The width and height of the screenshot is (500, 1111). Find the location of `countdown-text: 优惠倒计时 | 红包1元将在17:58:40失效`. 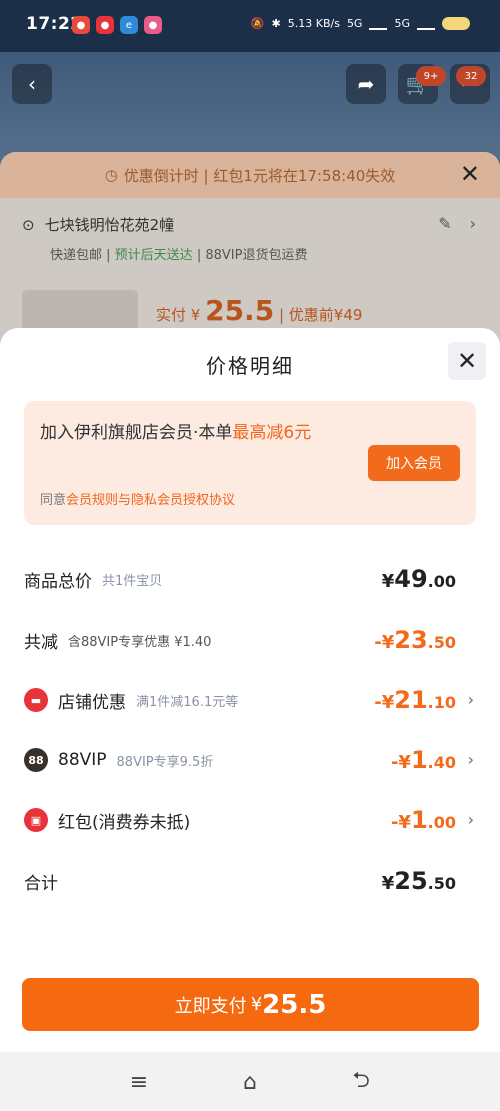

countdown-text: 优惠倒计时 | 红包1元将在17:58:40失效 is located at coordinates (259, 175).